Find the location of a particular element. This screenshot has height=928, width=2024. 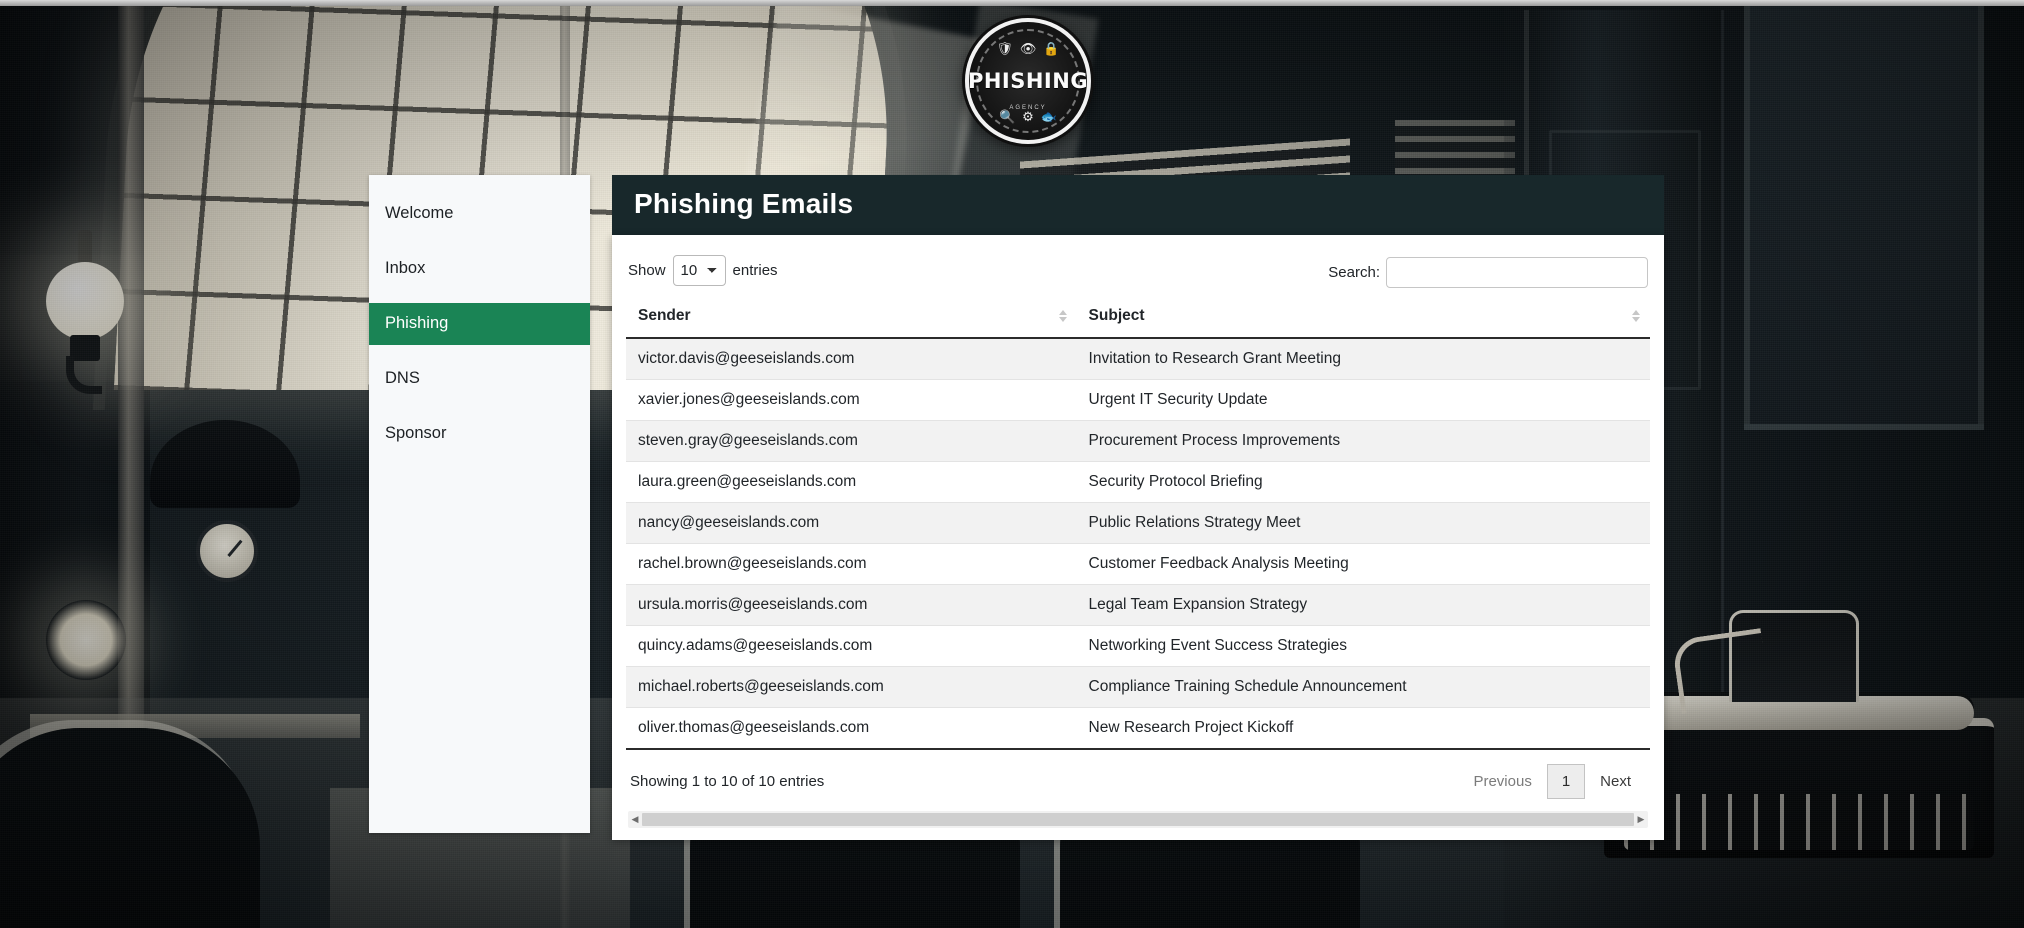

pagination-previous-button: Previous is located at coordinates (1502, 781).